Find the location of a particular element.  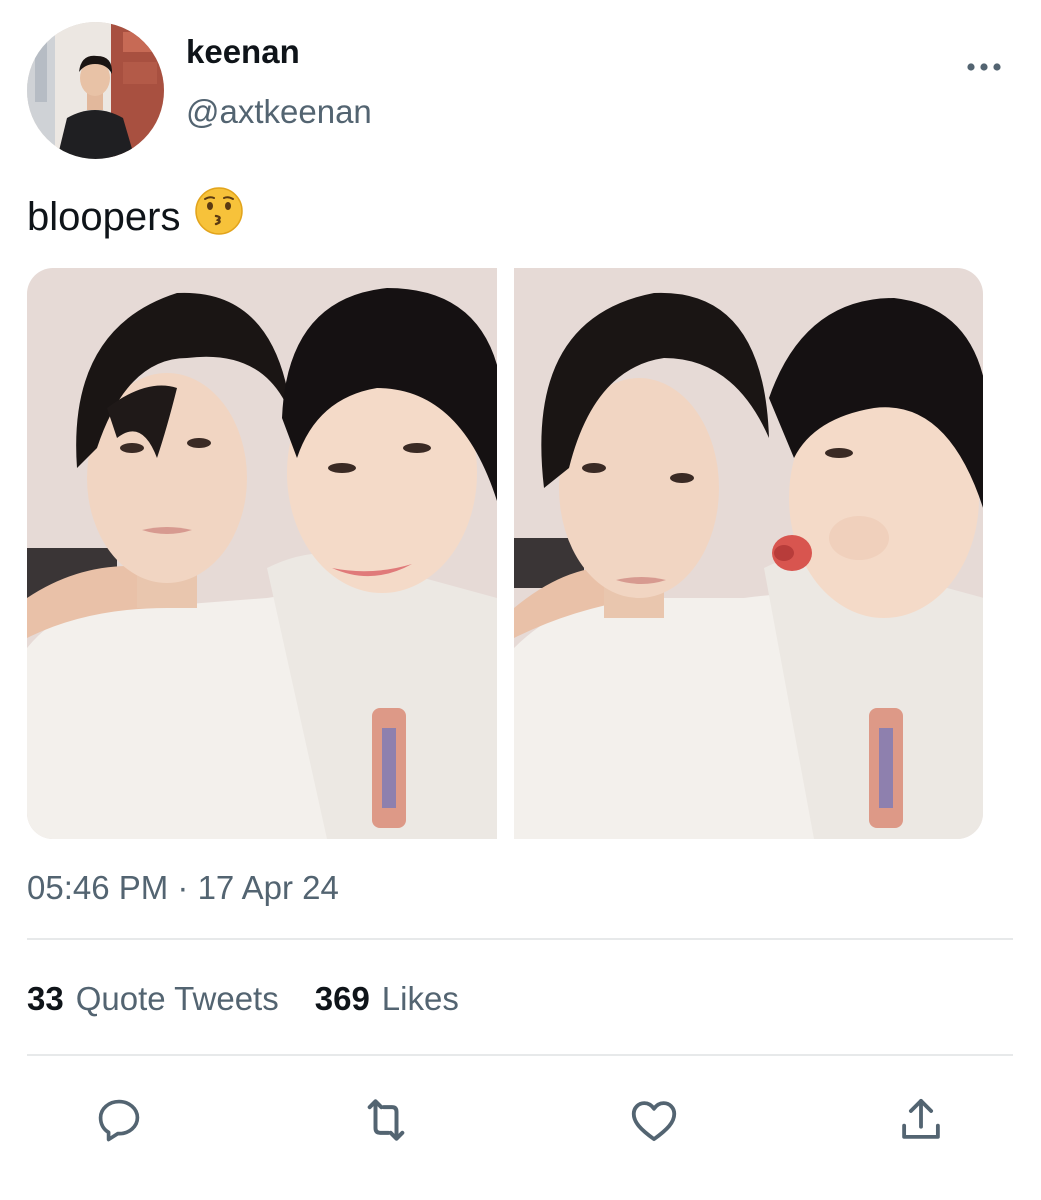

avatar is located at coordinates (95, 90).